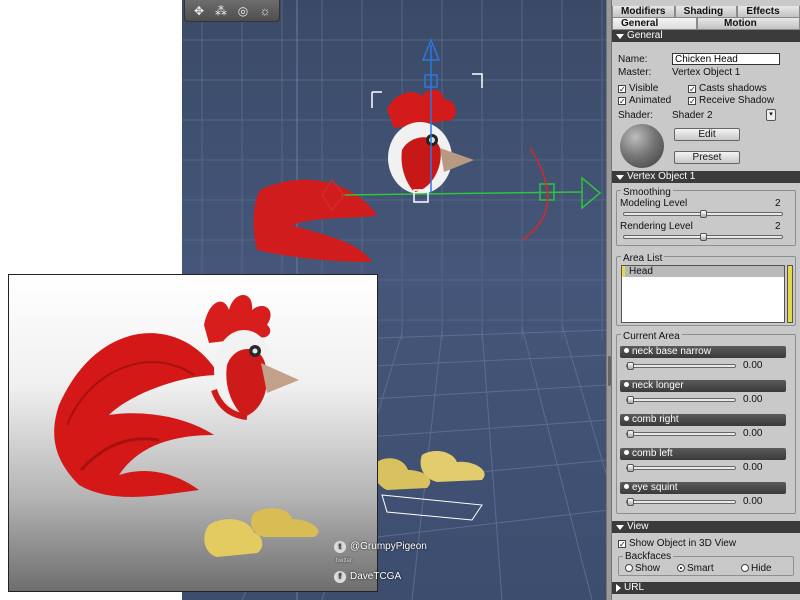 The height and width of the screenshot is (600, 800). Describe the element at coordinates (340, 546) in the screenshot. I see `twitter-icon: t` at that location.